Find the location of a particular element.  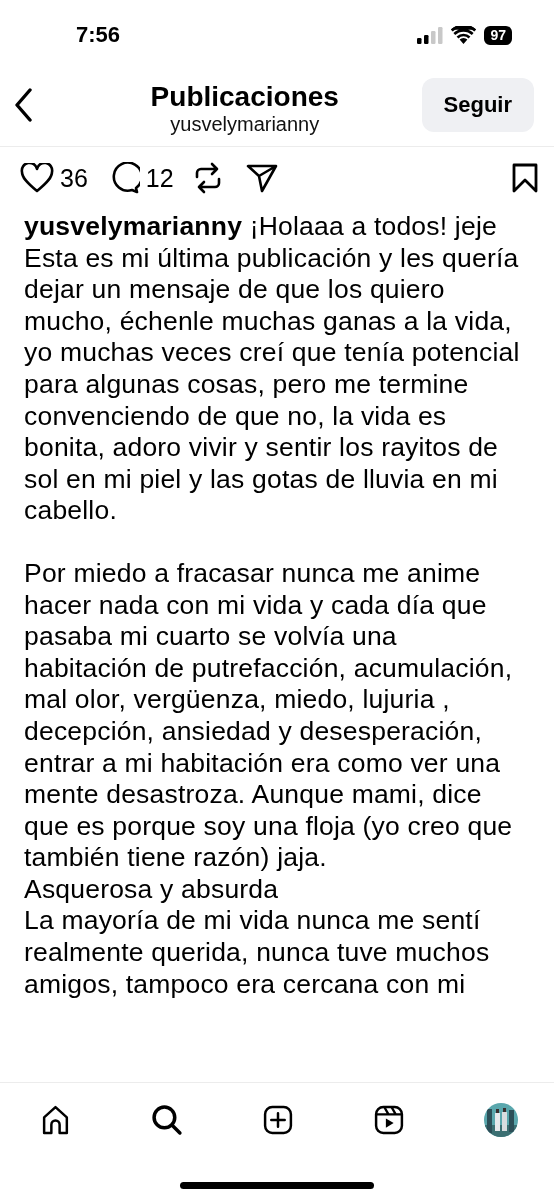

heart-icon is located at coordinates (37, 178).